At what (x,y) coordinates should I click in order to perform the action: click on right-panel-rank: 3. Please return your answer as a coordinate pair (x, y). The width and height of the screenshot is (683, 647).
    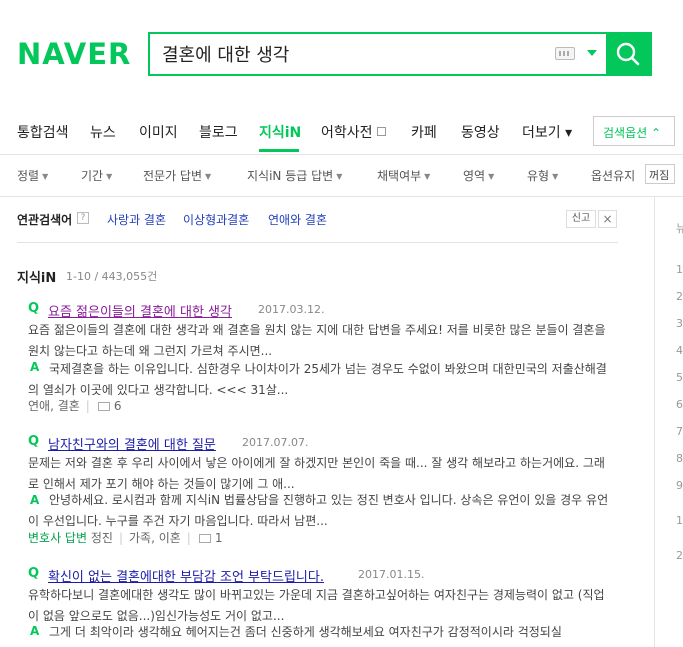
    Looking at the image, I should click on (679, 323).